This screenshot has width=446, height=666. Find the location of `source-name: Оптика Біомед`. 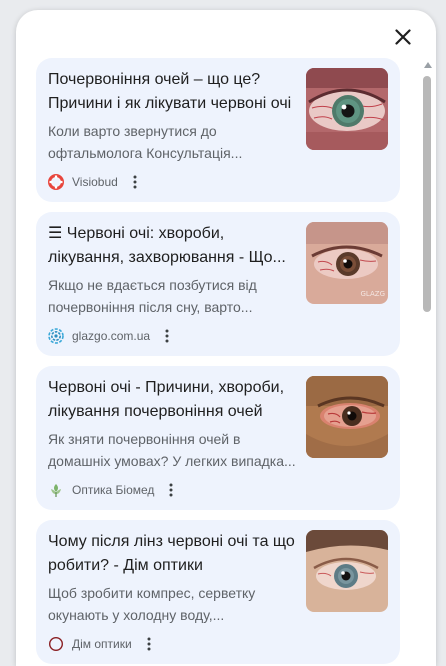

source-name: Оптика Біомед is located at coordinates (113, 490).